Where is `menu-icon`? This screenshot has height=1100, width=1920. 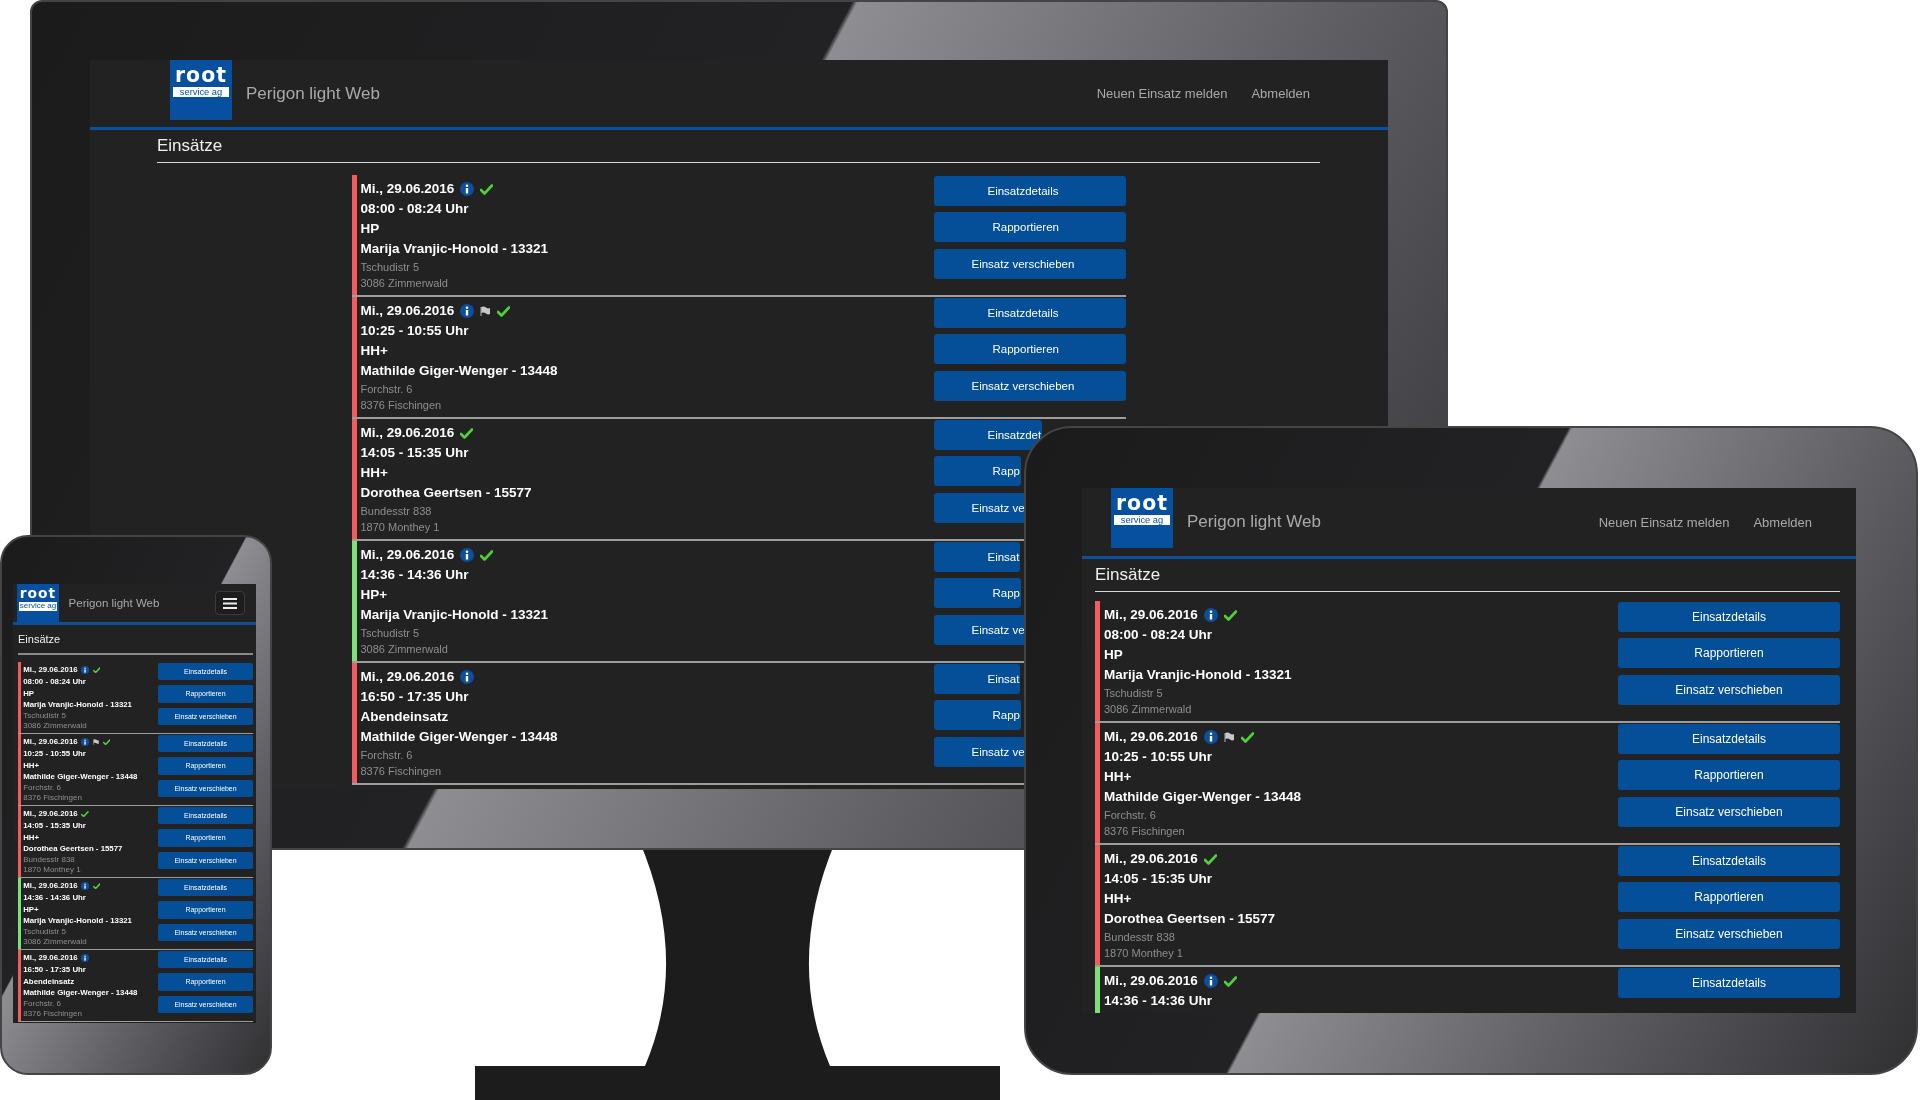
menu-icon is located at coordinates (230, 603).